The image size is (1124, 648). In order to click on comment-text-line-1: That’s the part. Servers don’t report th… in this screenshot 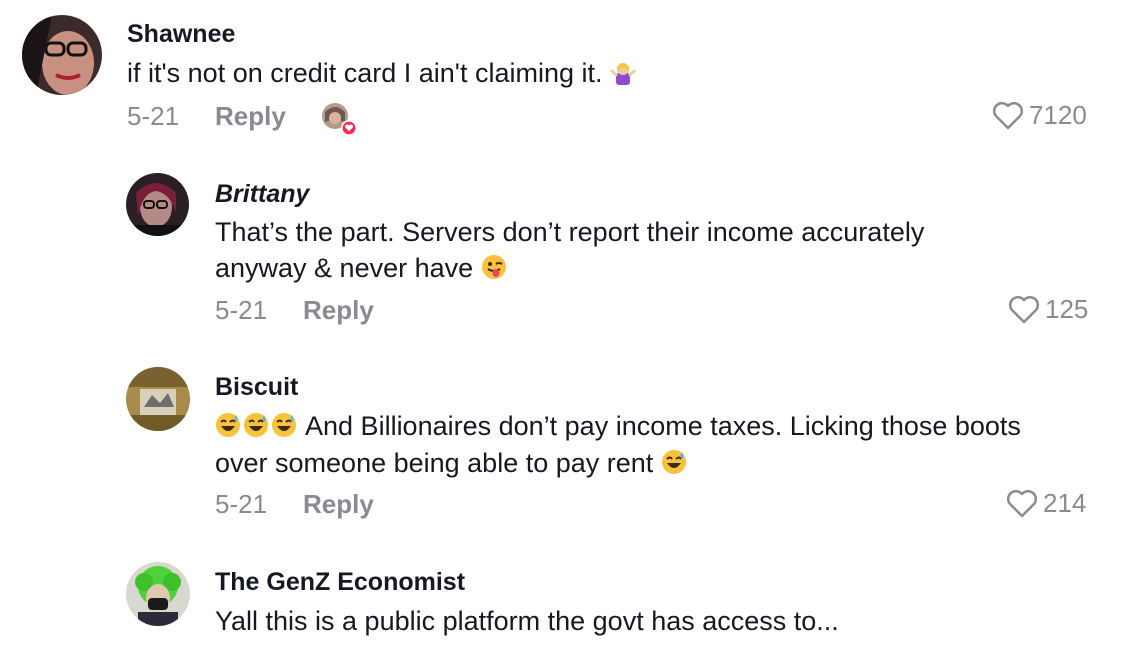, I will do `click(570, 232)`.